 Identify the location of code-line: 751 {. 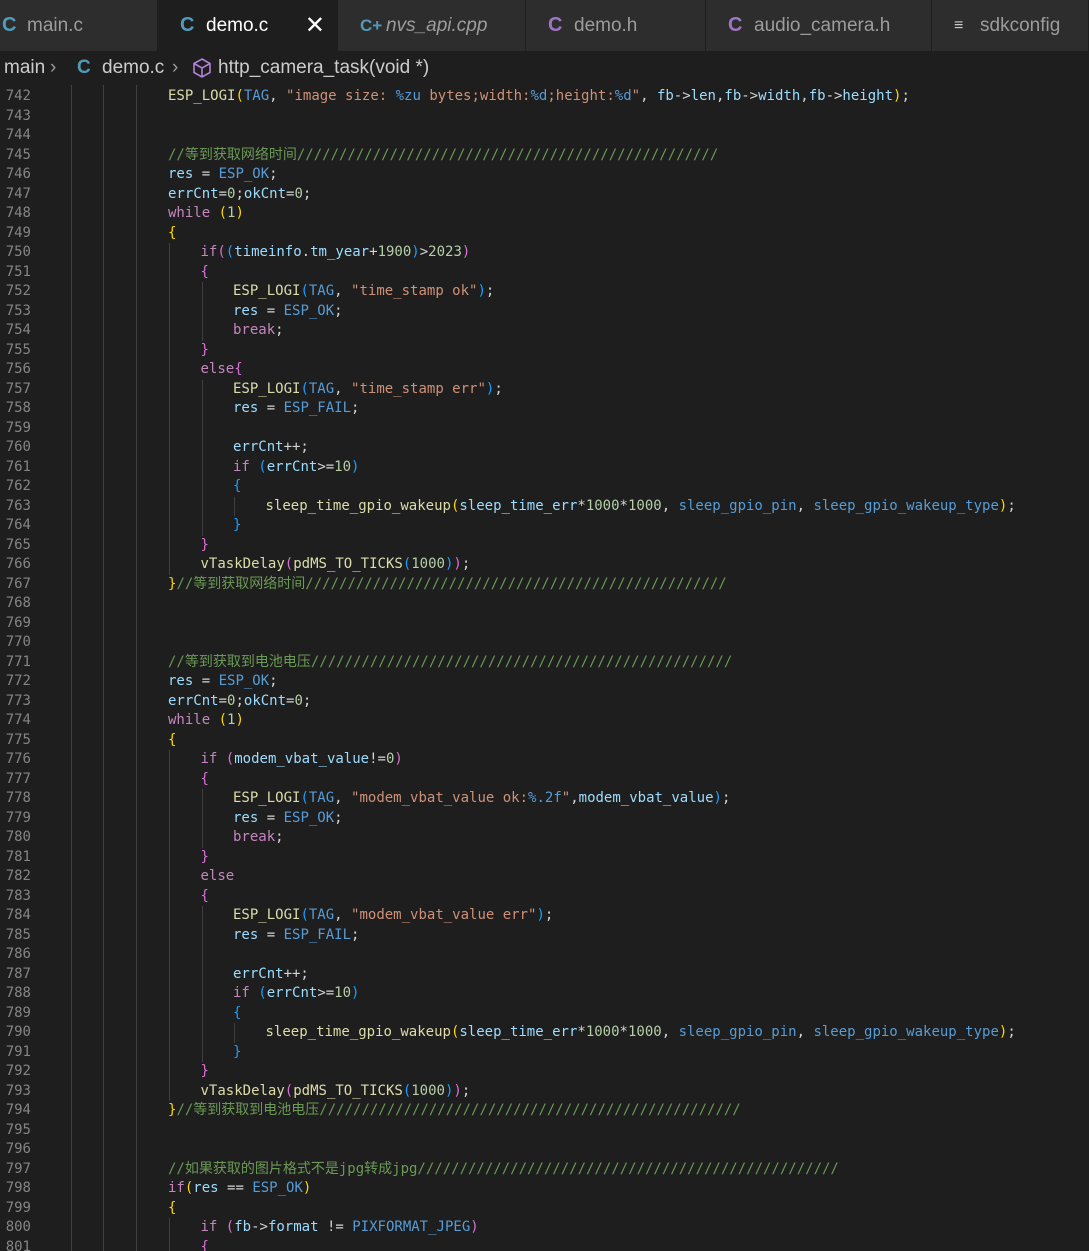
(544, 273).